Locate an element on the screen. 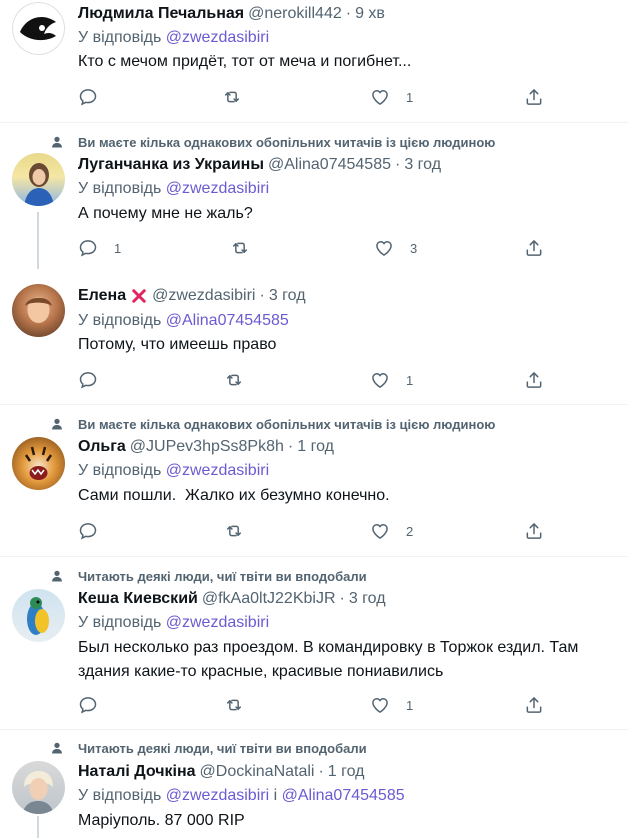 This screenshot has width=628, height=838. tweet-header: Людмила Печальная @nerokill442 · 9 хв is located at coordinates (231, 14).